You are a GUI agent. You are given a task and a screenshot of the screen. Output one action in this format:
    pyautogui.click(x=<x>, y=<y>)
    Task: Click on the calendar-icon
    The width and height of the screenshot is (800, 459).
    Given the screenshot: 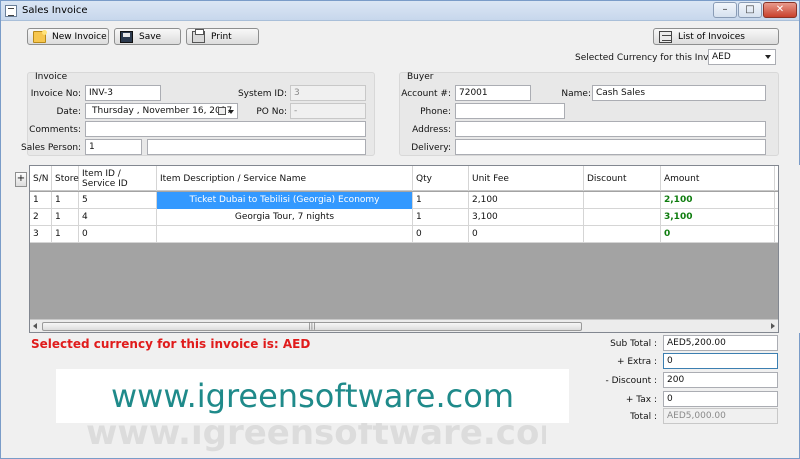 What is the action you would take?
    pyautogui.click(x=222, y=111)
    